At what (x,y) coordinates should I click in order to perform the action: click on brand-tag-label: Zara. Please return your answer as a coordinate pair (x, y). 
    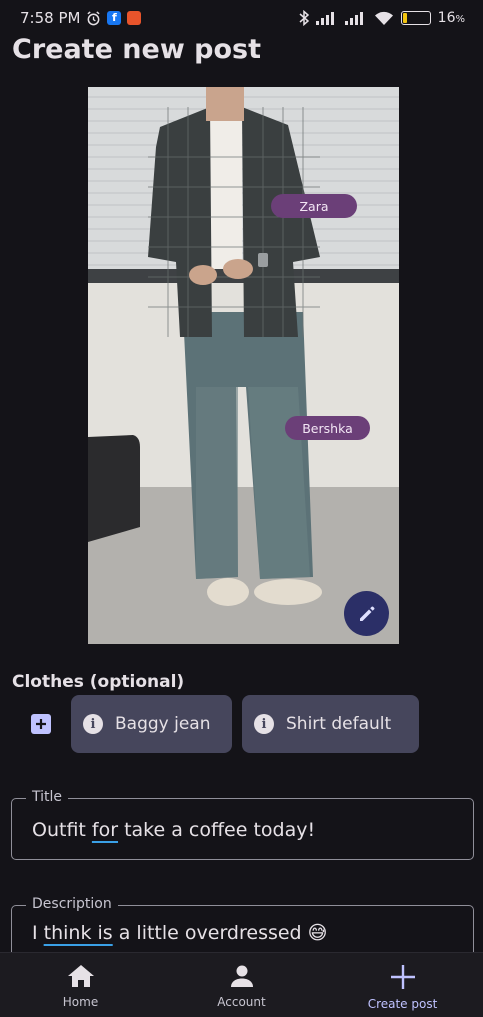
    Looking at the image, I should click on (314, 206).